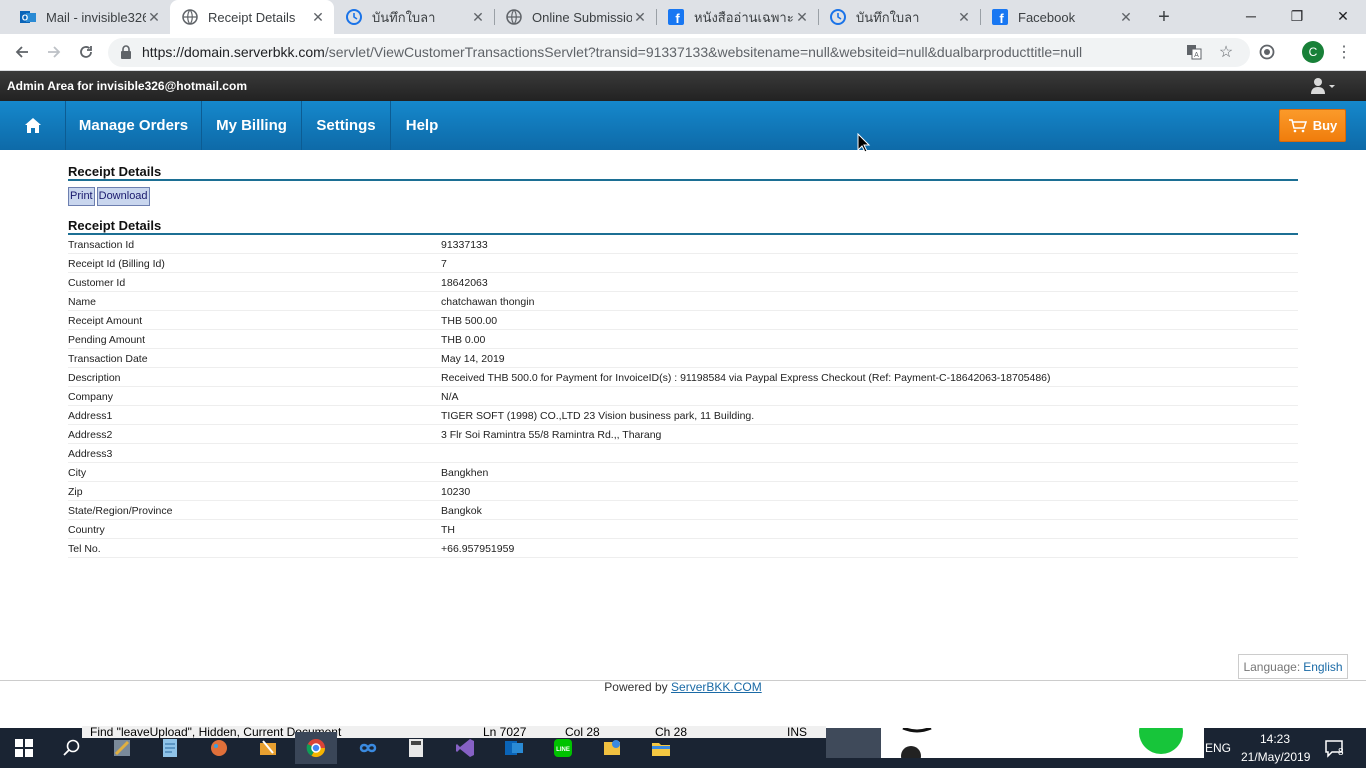 Image resolution: width=1366 pixels, height=768 pixels. Describe the element at coordinates (368, 748) in the screenshot. I see `infinity-app-icon` at that location.